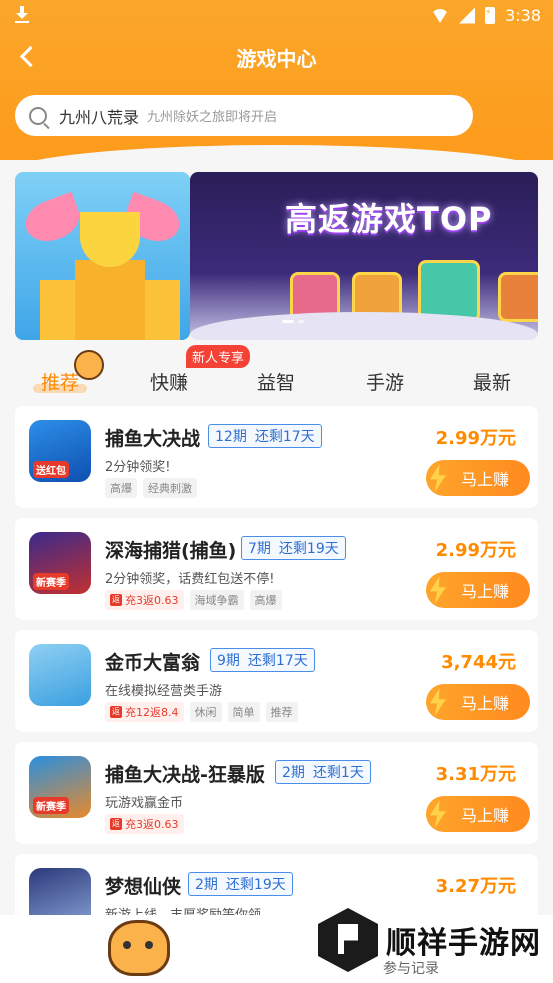 Image resolution: width=553 pixels, height=983 pixels. I want to click on game-tag: 简单, so click(243, 712).